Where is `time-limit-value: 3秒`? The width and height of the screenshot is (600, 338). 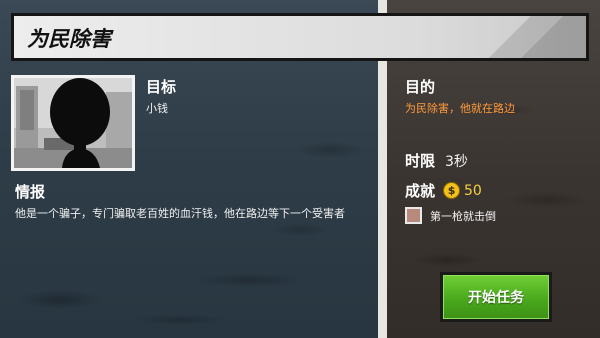
time-limit-value: 3秒 is located at coordinates (456, 162).